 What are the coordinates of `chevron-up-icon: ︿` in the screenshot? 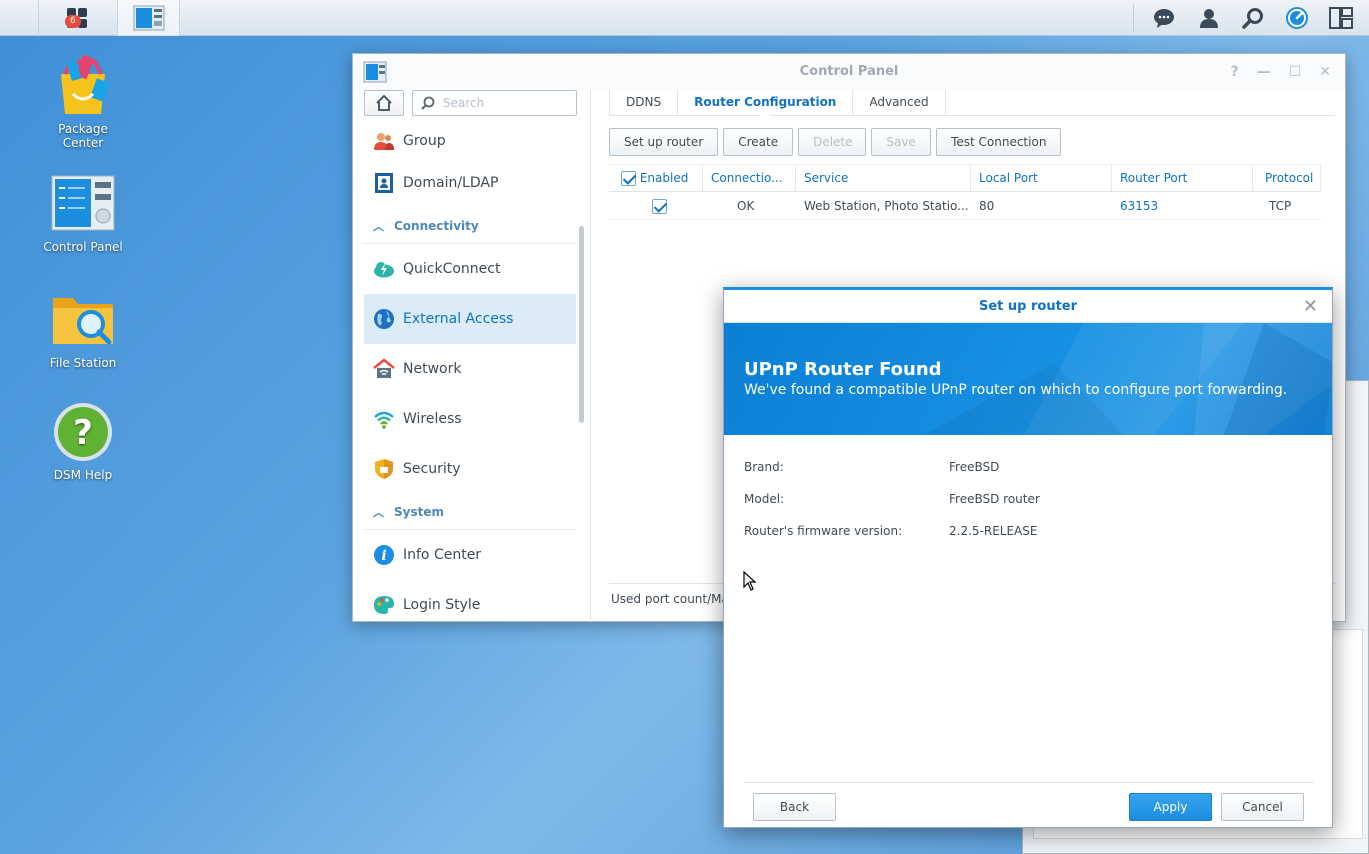 It's located at (378, 226).